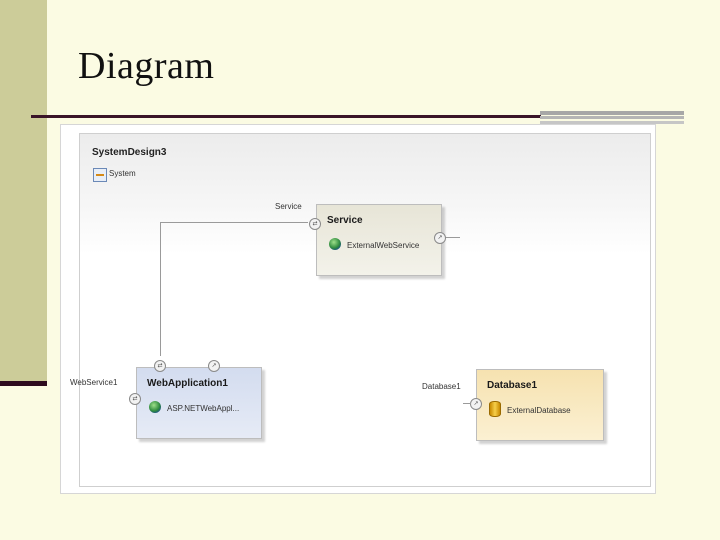 Image resolution: width=720 pixels, height=540 pixels. I want to click on web-application-title: WebApplication1, so click(187, 383).